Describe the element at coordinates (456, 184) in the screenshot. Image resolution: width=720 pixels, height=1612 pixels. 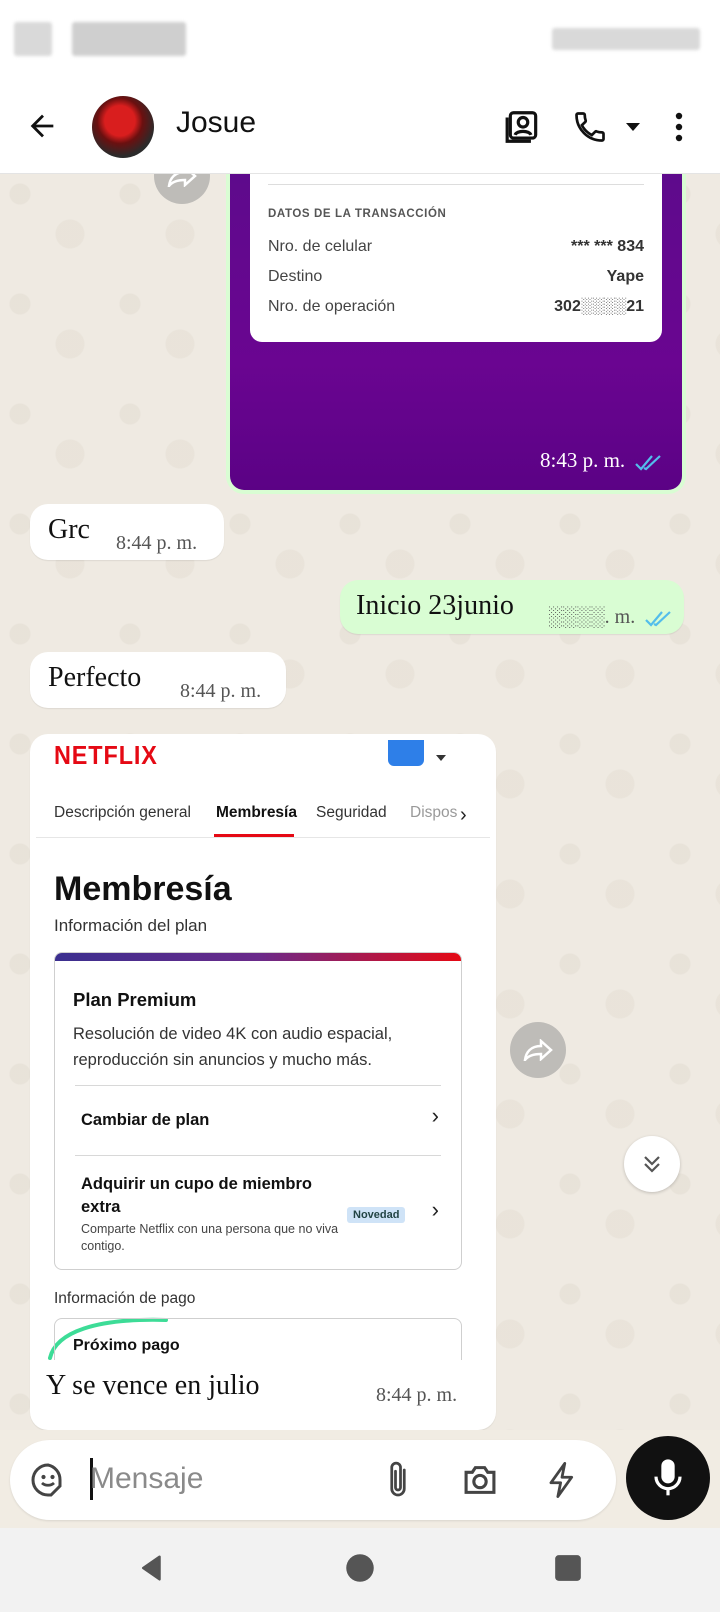
I see `receipt-divider` at that location.